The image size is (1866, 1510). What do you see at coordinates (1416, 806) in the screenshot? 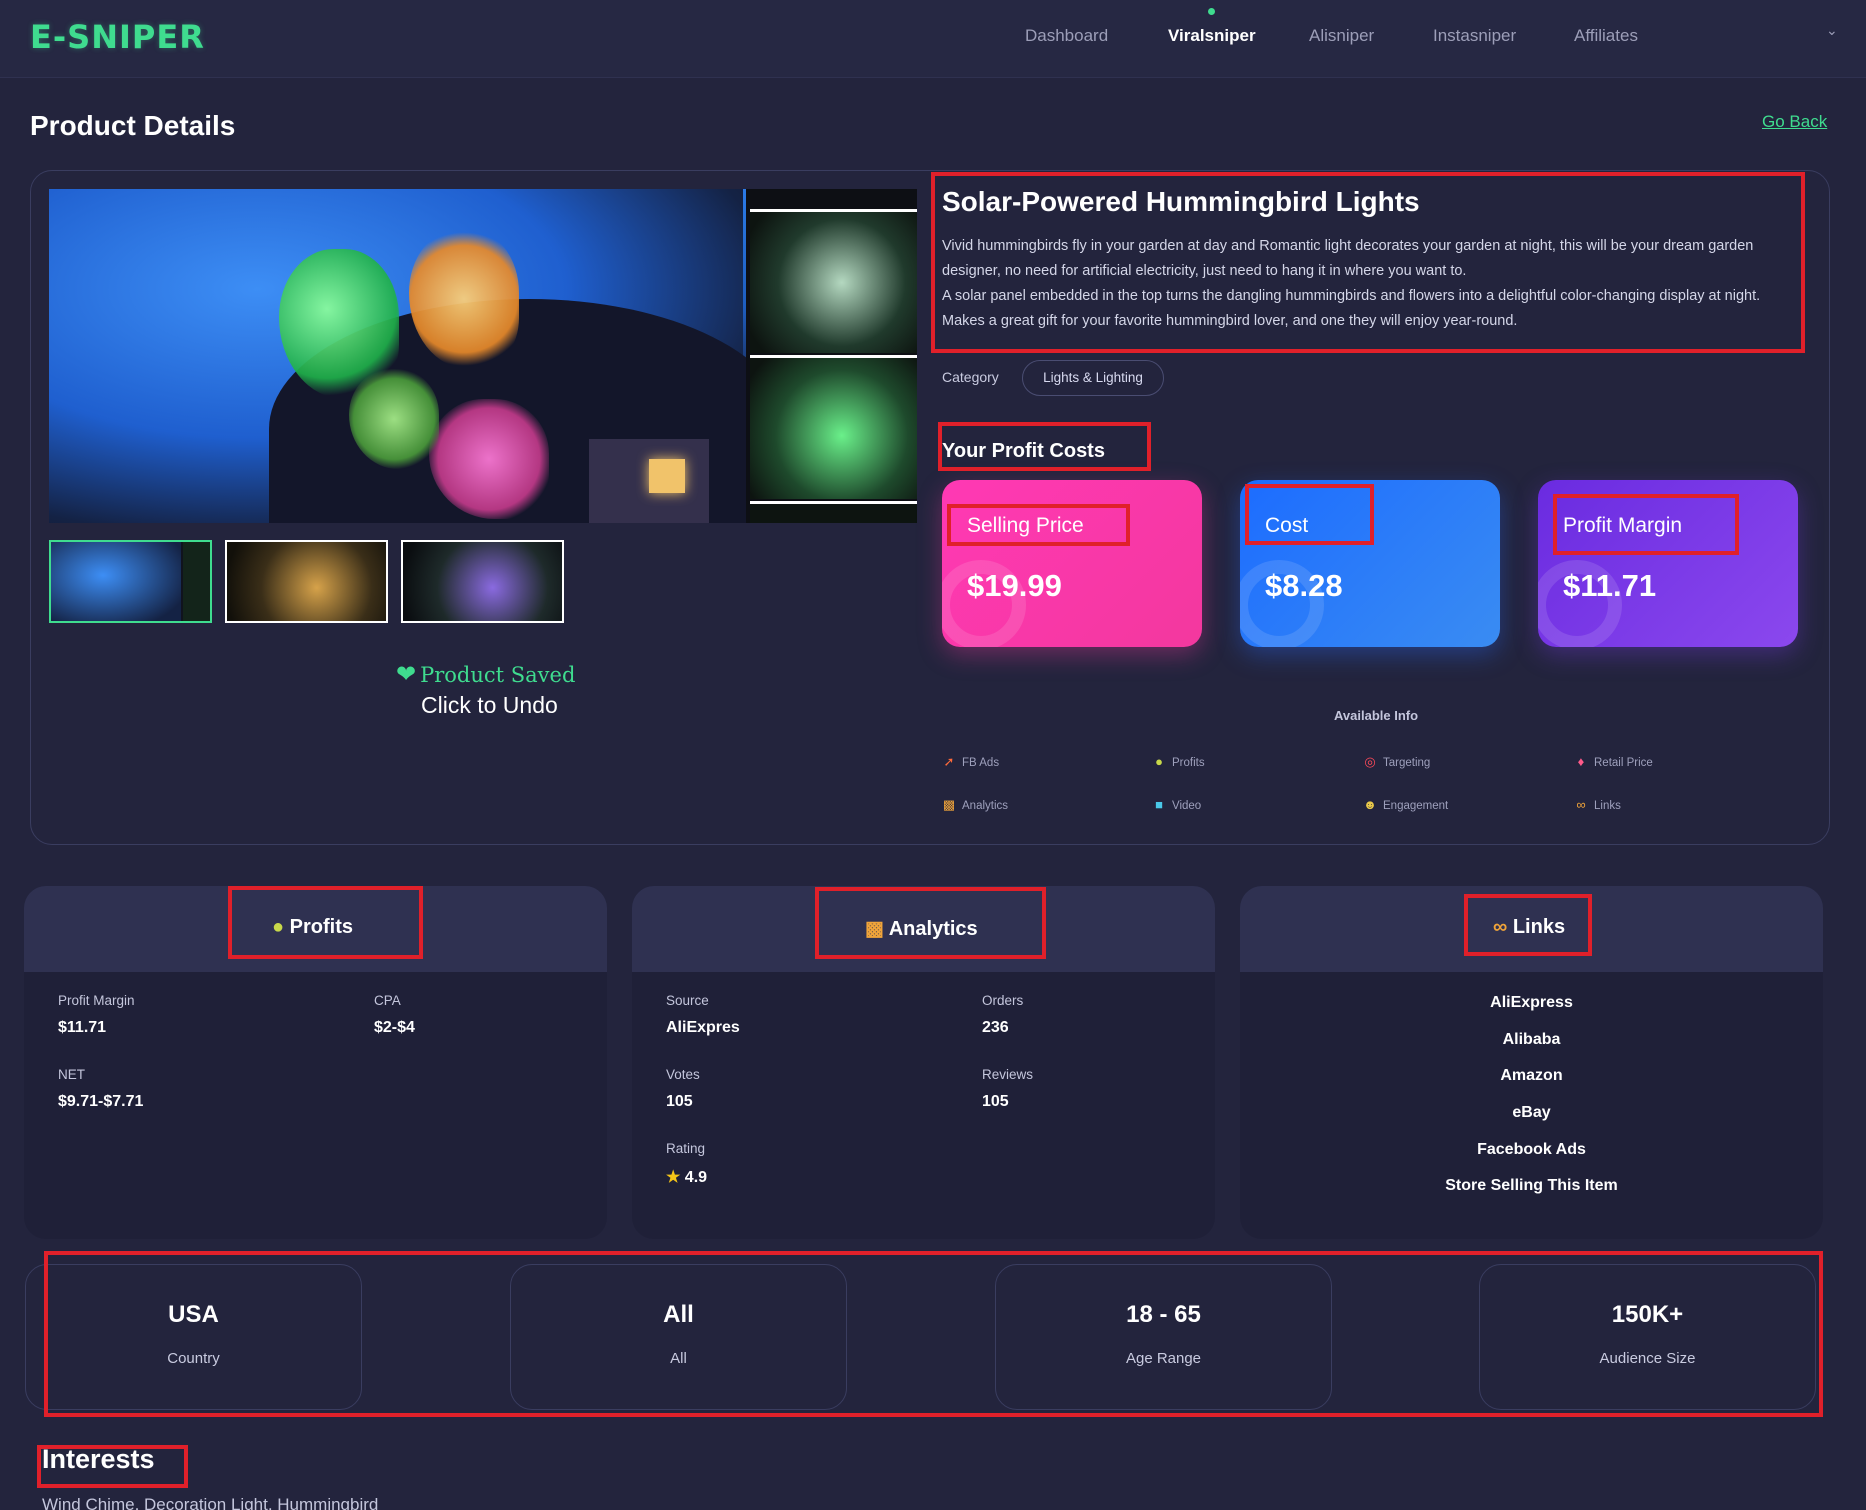
I see `available-label: Engagement` at bounding box center [1416, 806].